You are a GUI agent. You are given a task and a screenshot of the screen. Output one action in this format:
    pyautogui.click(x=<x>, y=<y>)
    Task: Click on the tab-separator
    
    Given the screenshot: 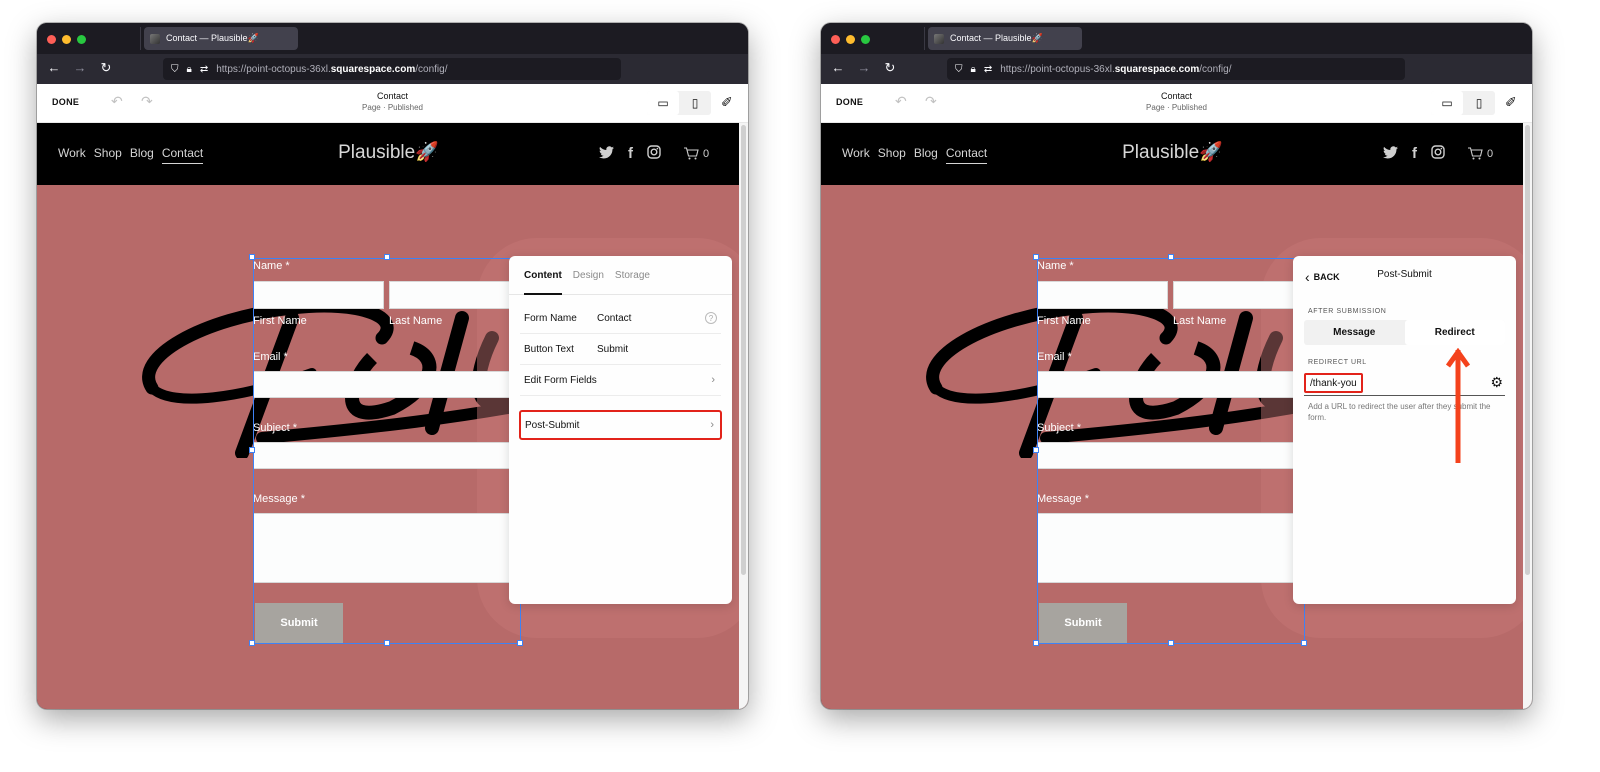 What is the action you would take?
    pyautogui.click(x=924, y=38)
    